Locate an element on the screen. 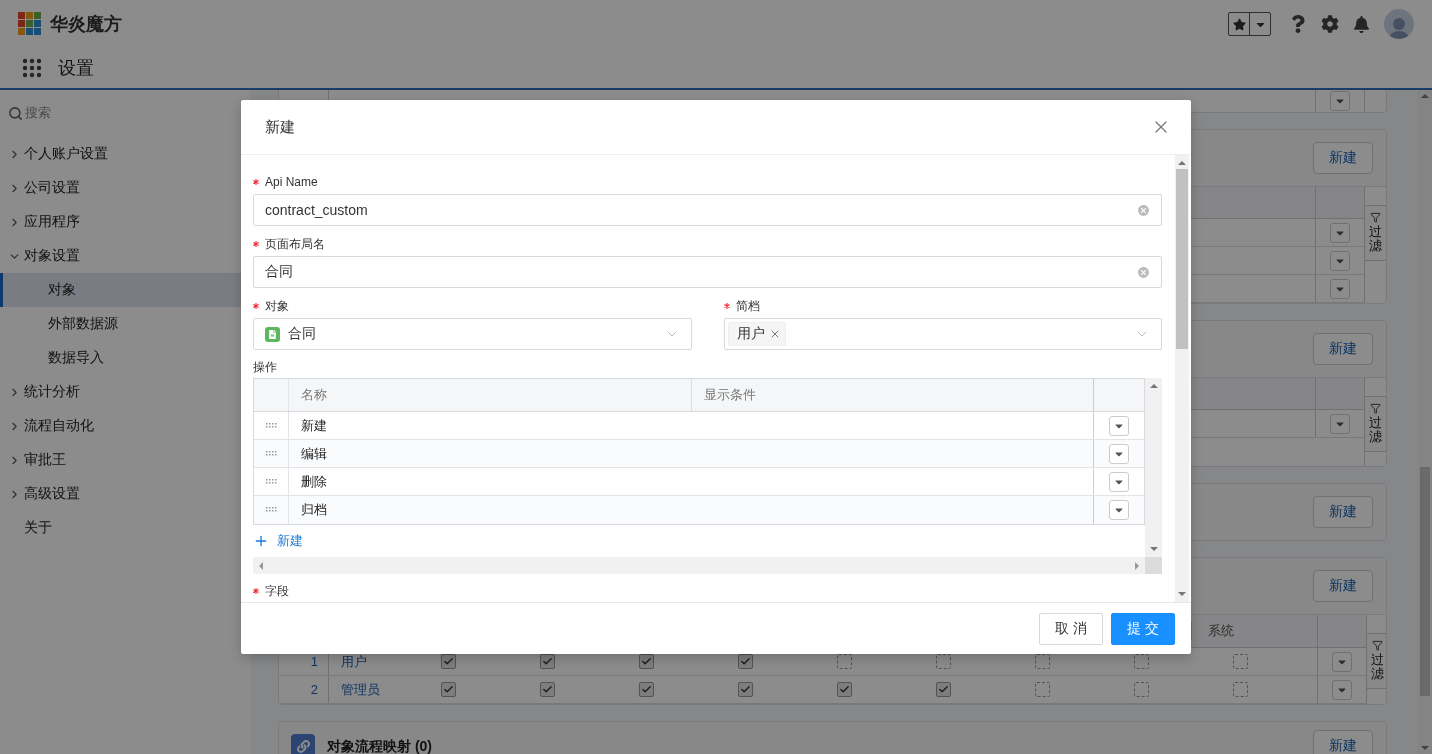  apps-grid-icon is located at coordinates (32, 68).